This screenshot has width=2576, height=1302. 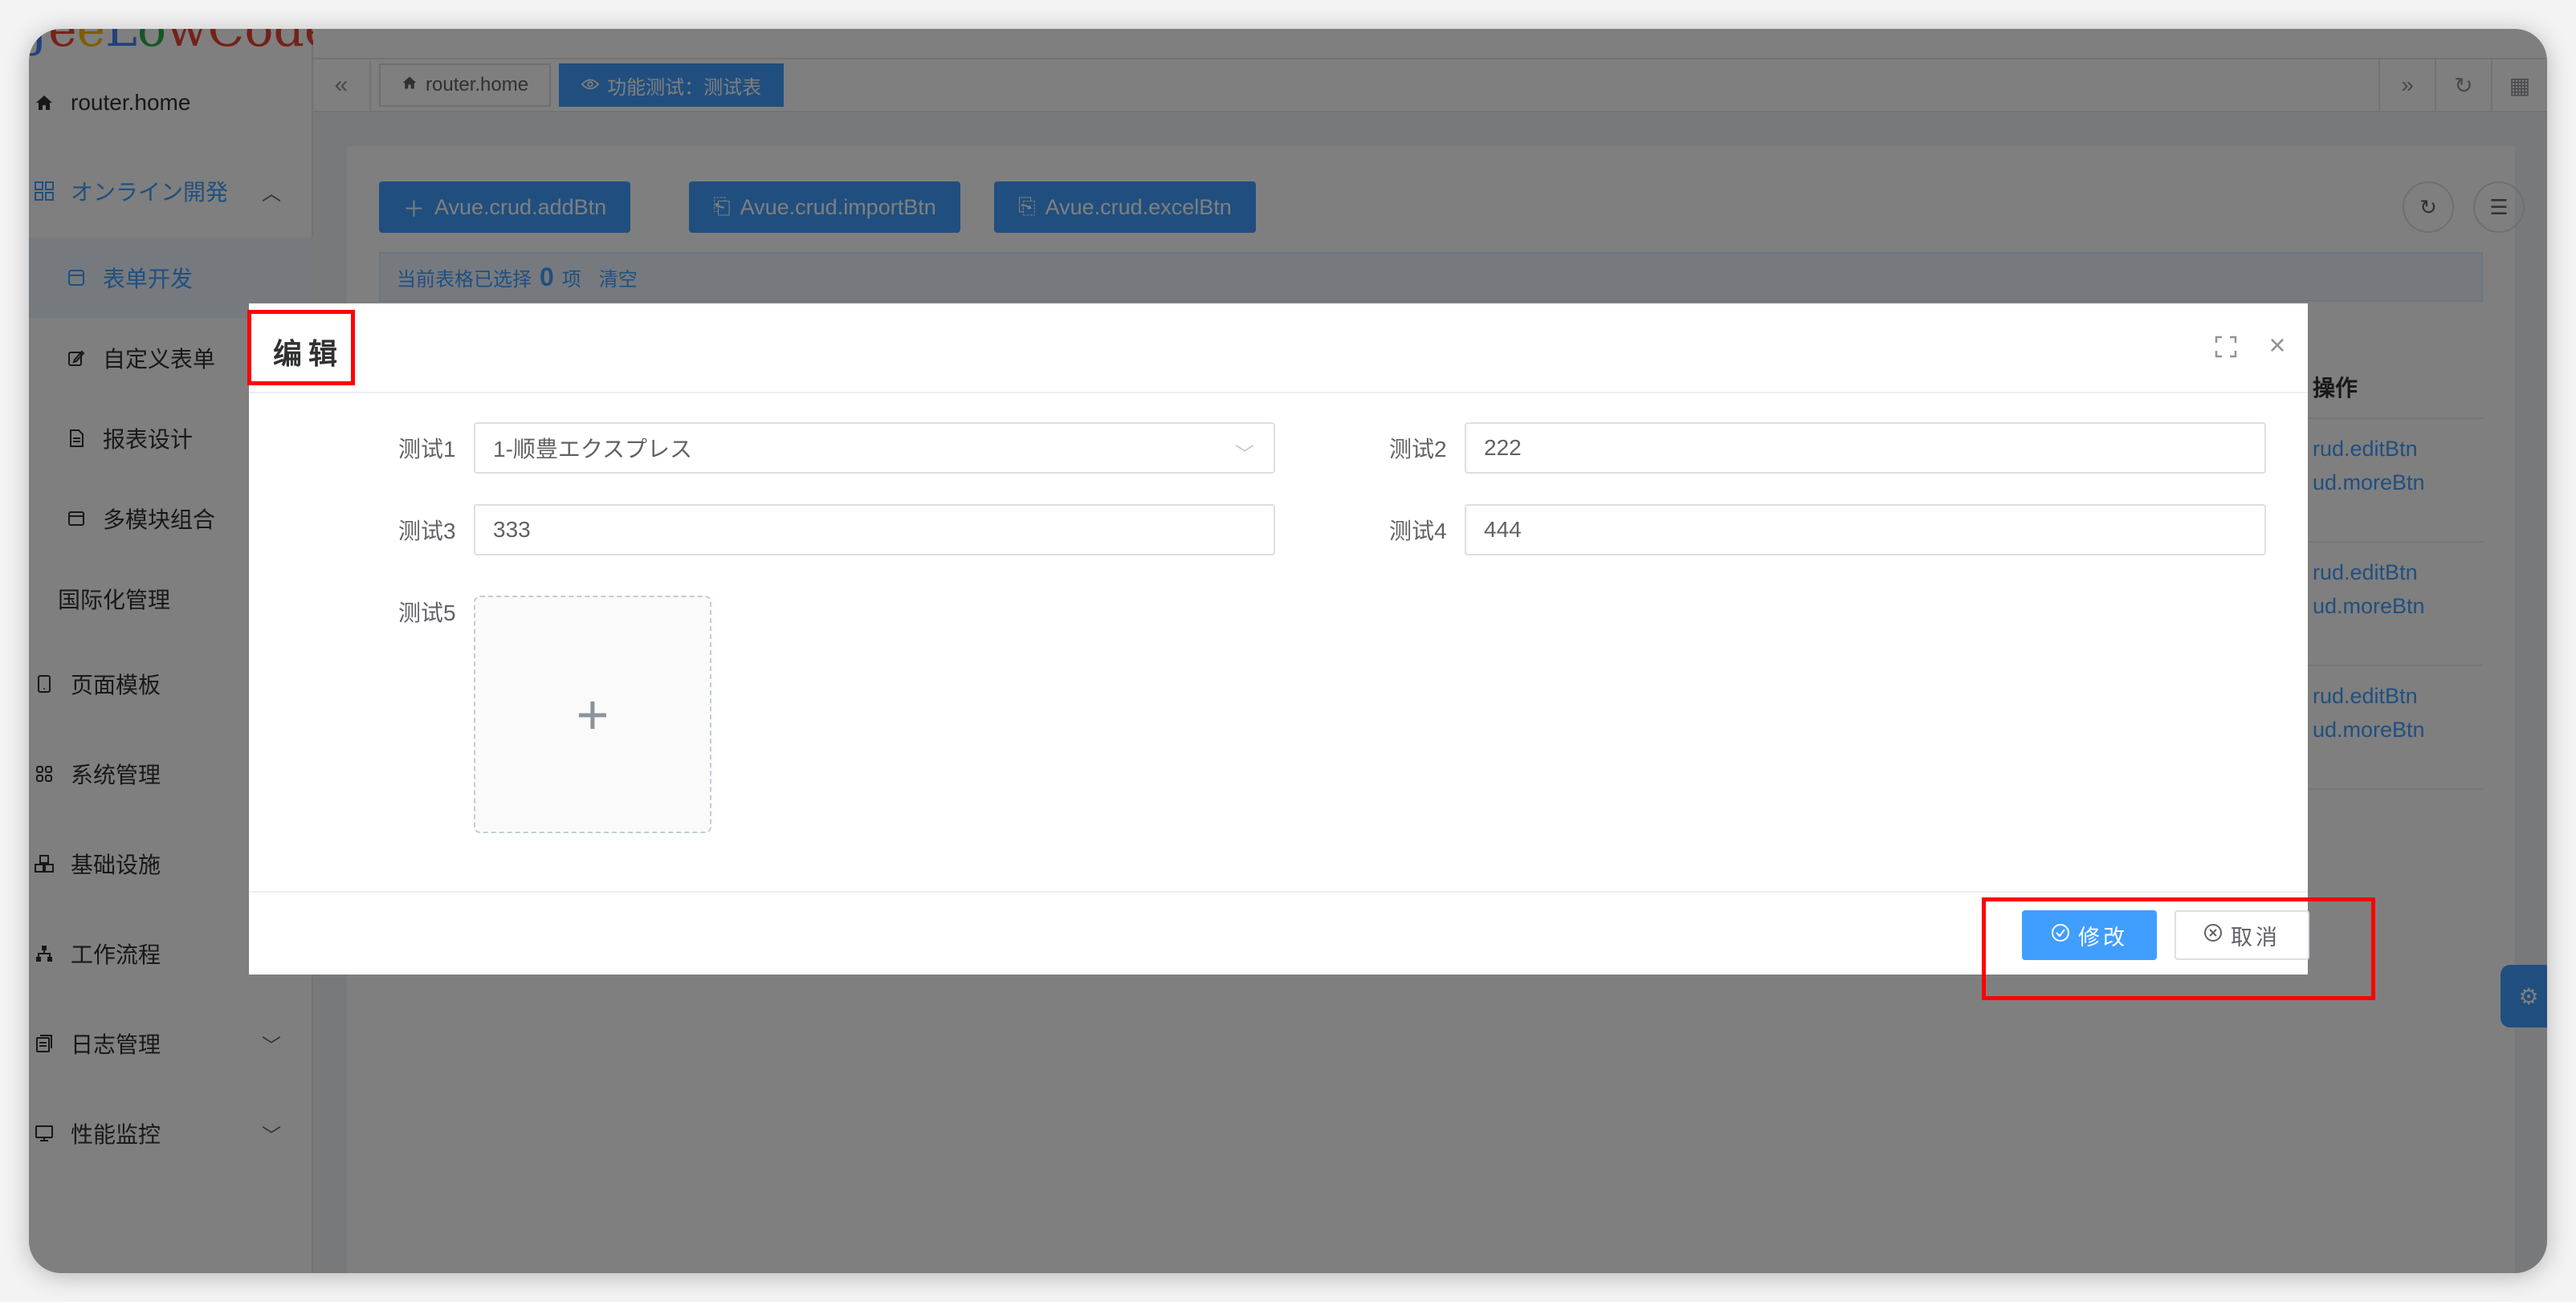 What do you see at coordinates (875, 448) in the screenshot?
I see `test1-select: 1-顺豊エクスプレス ﹀` at bounding box center [875, 448].